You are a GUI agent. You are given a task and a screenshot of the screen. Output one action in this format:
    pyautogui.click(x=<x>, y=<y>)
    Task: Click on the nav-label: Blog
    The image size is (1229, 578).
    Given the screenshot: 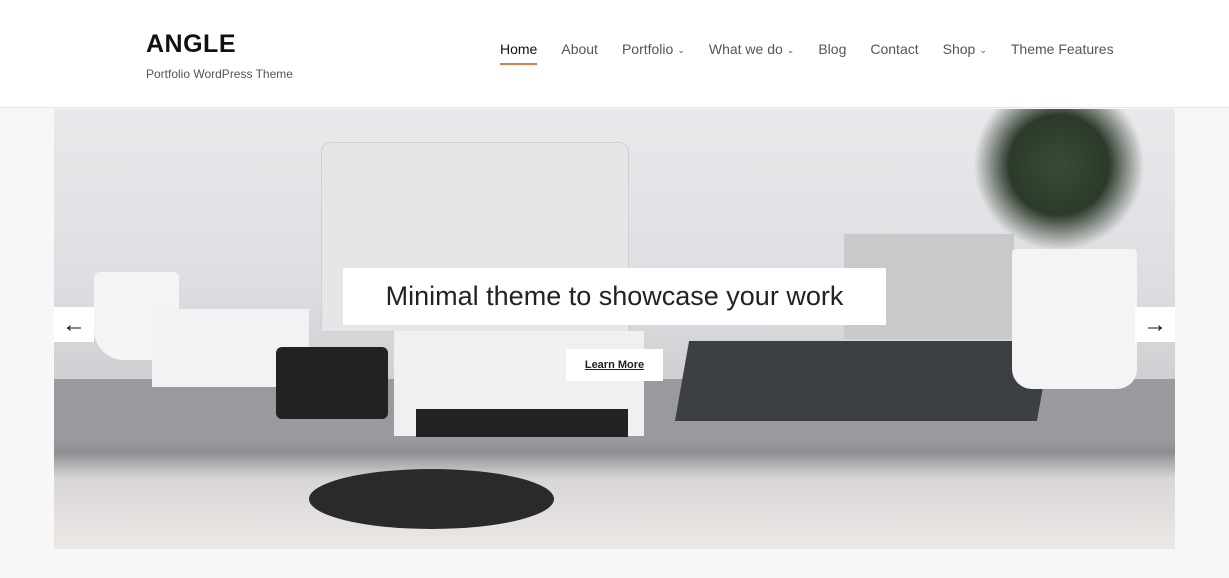 What is the action you would take?
    pyautogui.click(x=832, y=49)
    